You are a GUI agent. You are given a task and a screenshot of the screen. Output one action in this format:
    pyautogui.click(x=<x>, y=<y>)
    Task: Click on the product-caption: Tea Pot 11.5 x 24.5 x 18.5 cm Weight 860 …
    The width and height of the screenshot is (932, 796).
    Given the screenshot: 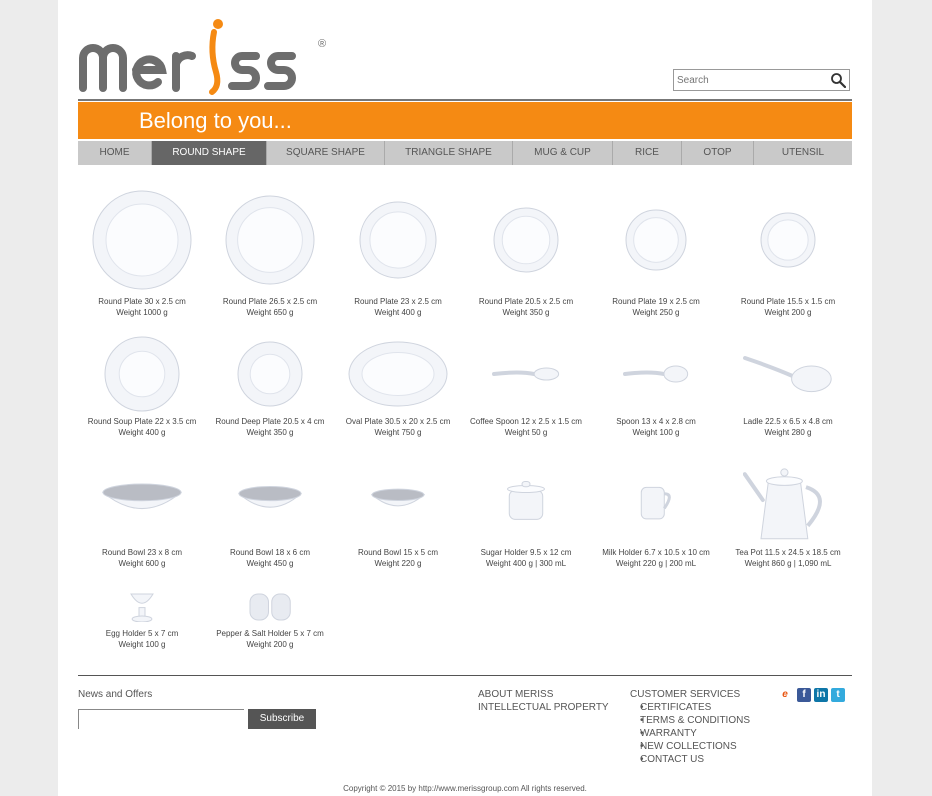 What is the action you would take?
    pyautogui.click(x=788, y=558)
    